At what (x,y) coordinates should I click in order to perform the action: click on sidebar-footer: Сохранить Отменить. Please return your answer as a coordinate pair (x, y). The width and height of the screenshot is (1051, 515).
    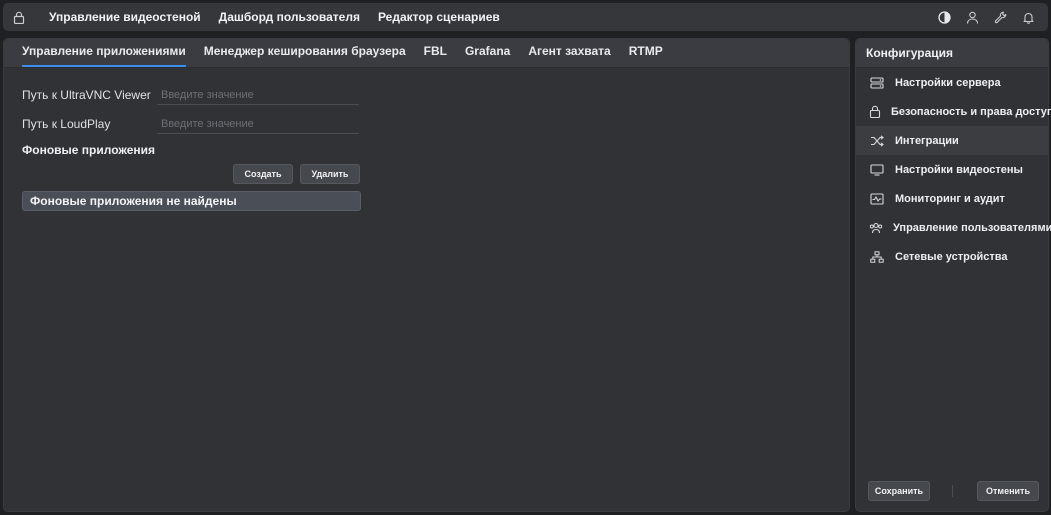
    Looking at the image, I should click on (952, 491).